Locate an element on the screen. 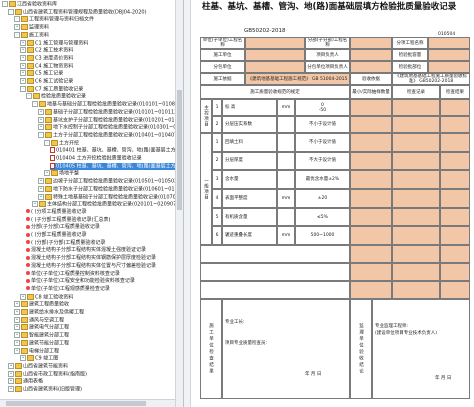  tree-node: - 工程资料管理与资料归档文件 is located at coordinates (54, 19).